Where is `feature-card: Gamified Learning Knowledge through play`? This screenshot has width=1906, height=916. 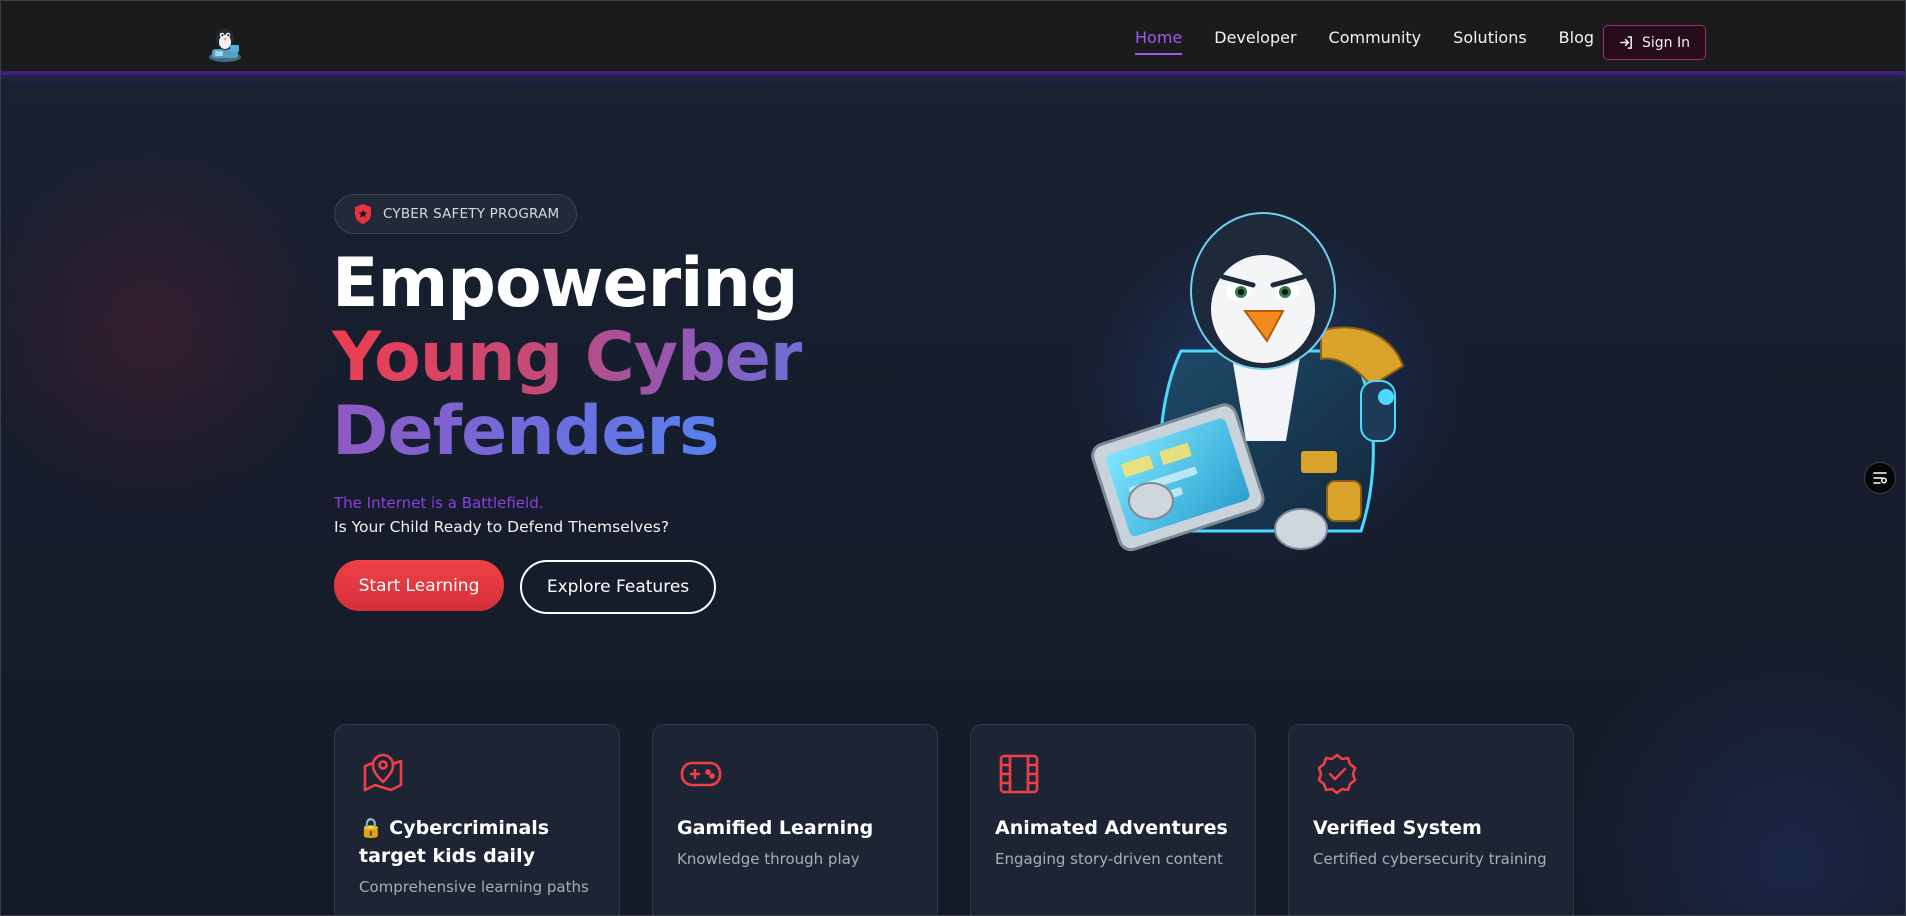 feature-card: Gamified Learning Knowledge through play is located at coordinates (795, 819).